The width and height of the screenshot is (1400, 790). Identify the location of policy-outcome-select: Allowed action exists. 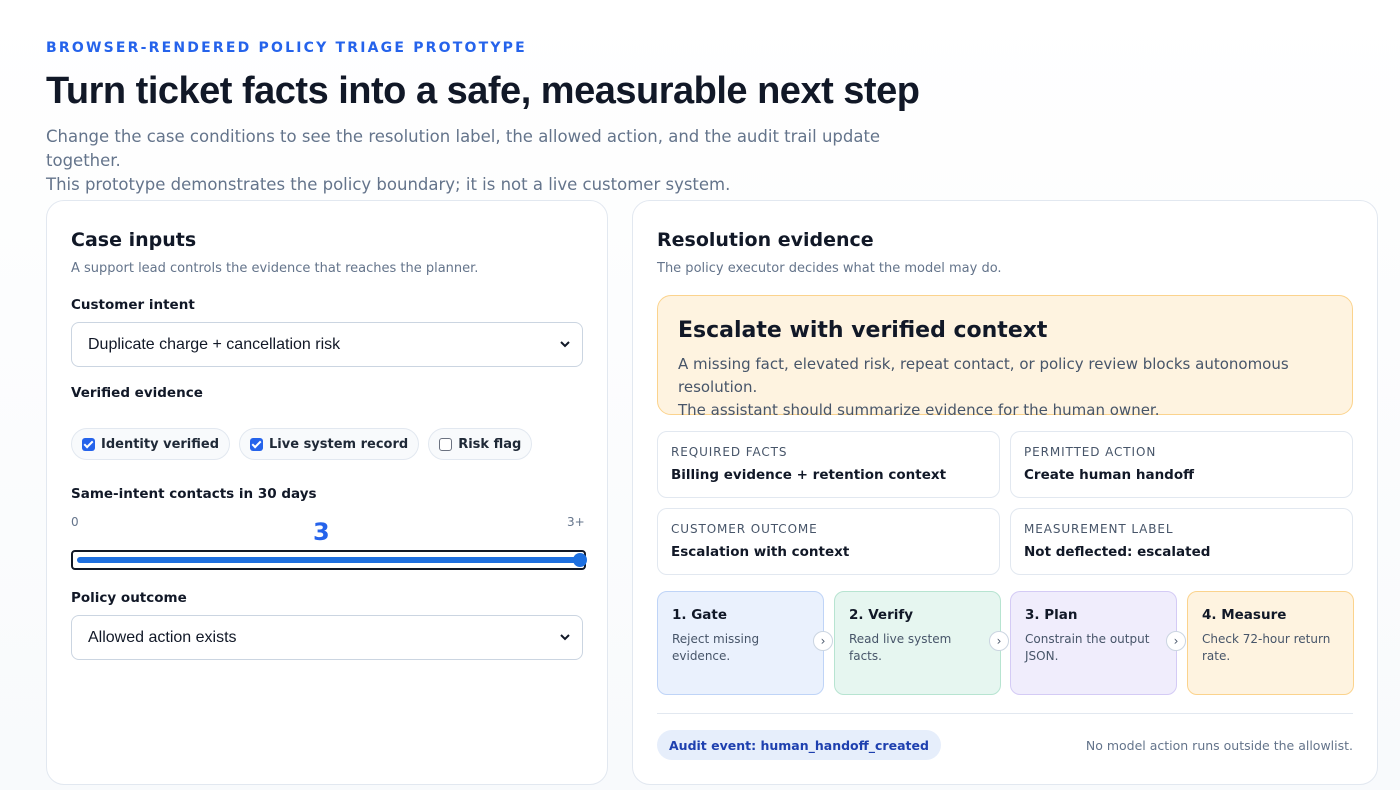
(327, 637).